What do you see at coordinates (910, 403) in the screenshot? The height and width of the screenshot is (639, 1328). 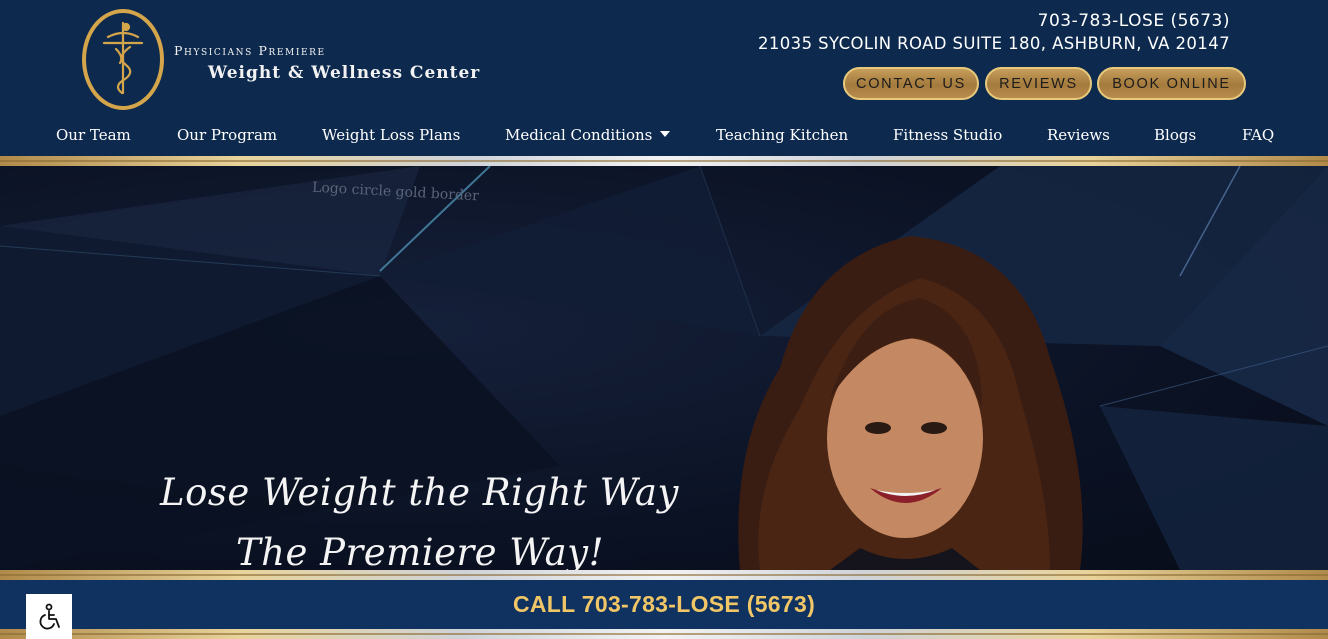 I see `doctor-portrait` at bounding box center [910, 403].